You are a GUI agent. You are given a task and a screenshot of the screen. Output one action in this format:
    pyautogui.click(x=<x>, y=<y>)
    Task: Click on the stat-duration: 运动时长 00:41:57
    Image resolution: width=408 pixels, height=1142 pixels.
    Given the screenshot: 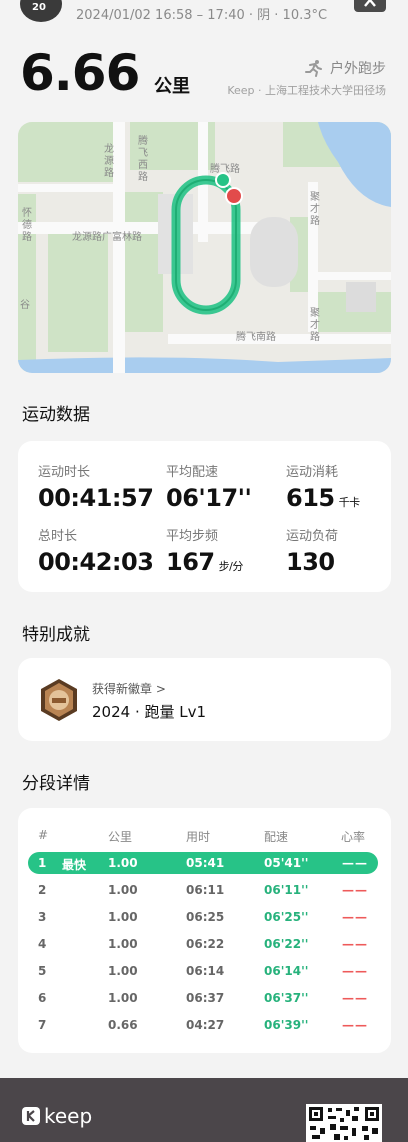 What is the action you would take?
    pyautogui.click(x=96, y=486)
    